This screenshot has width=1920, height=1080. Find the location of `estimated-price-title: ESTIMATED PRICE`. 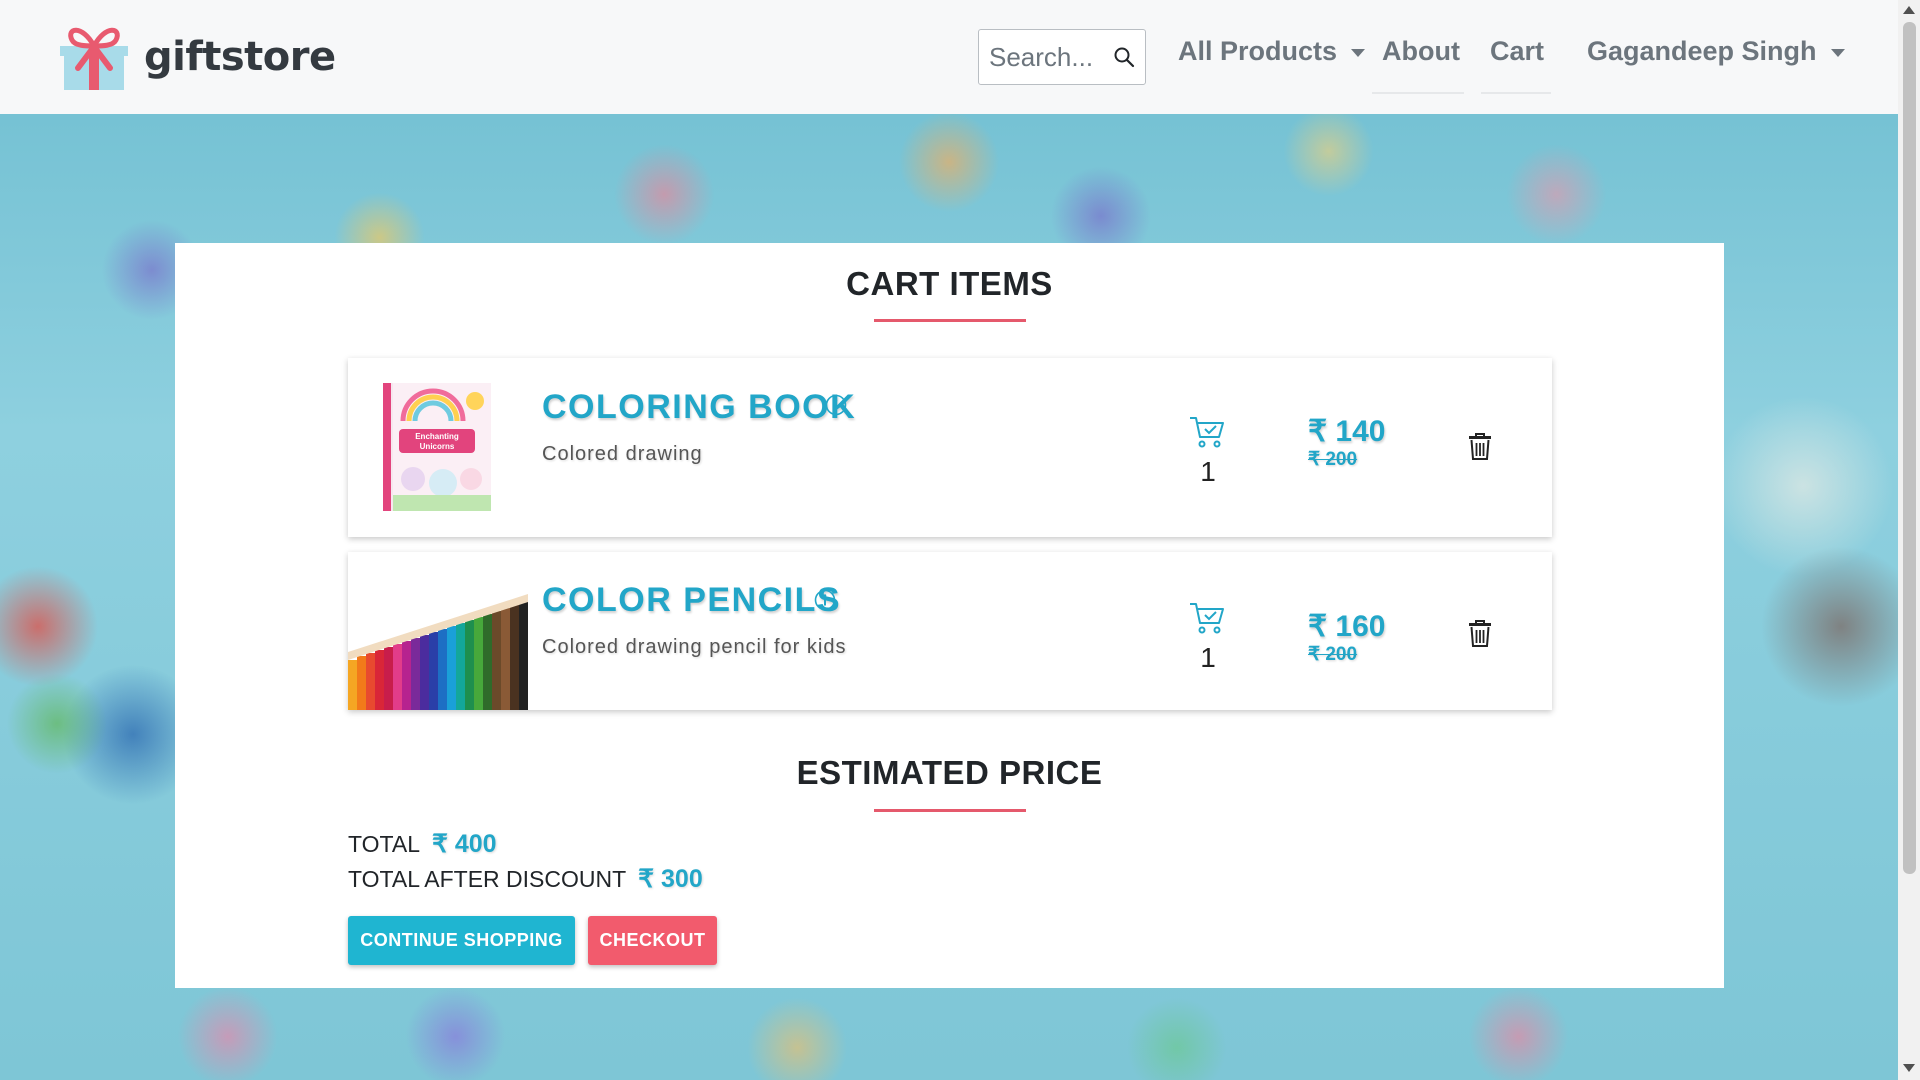

estimated-price-title: ESTIMATED PRICE is located at coordinates (949, 772).